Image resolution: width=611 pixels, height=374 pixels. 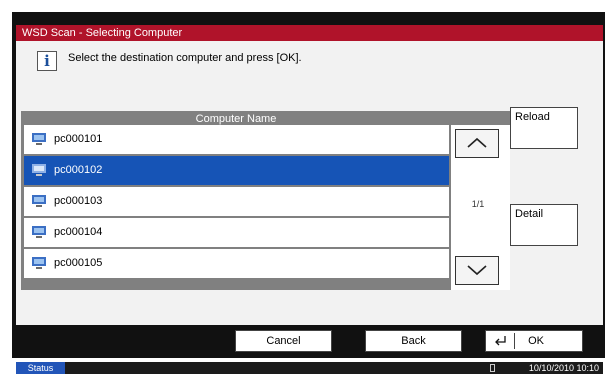 I want to click on chevron-down-icon, so click(x=477, y=270).